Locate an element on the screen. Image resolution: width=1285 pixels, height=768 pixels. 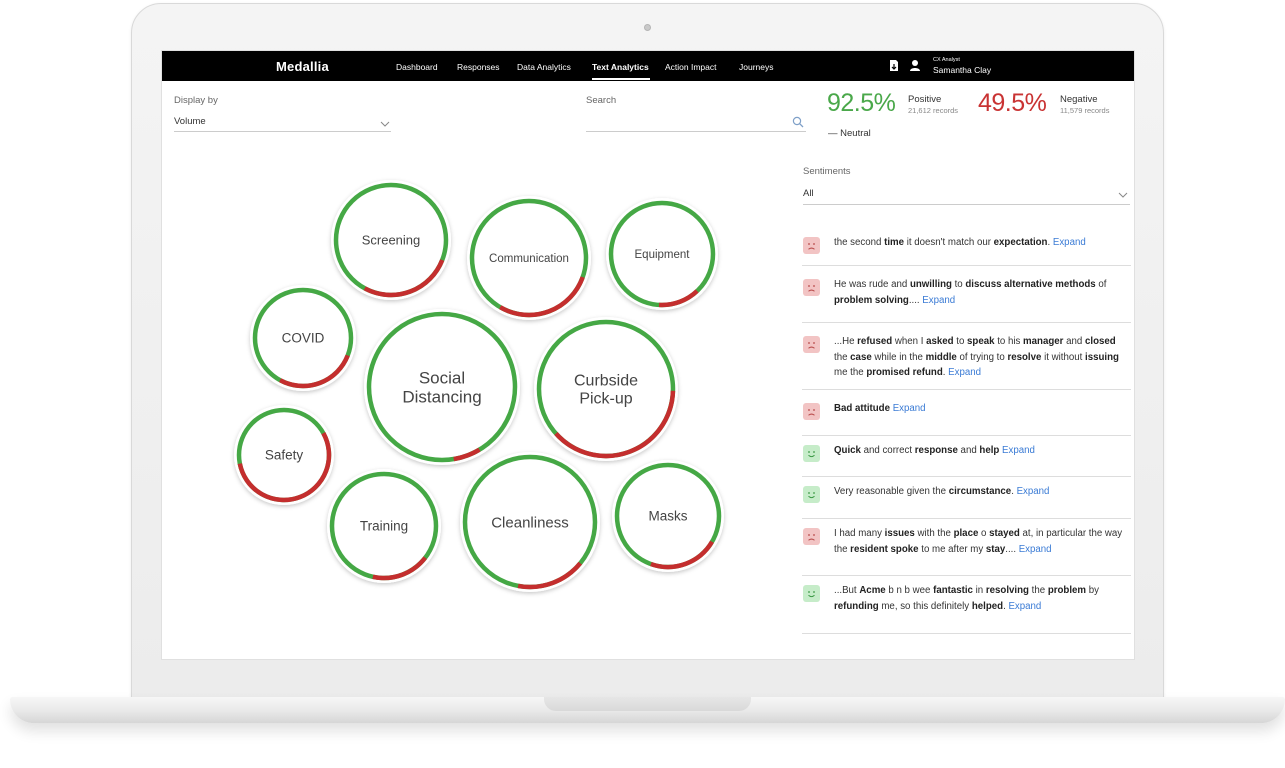
bubble-label: Communication is located at coordinates (529, 259).